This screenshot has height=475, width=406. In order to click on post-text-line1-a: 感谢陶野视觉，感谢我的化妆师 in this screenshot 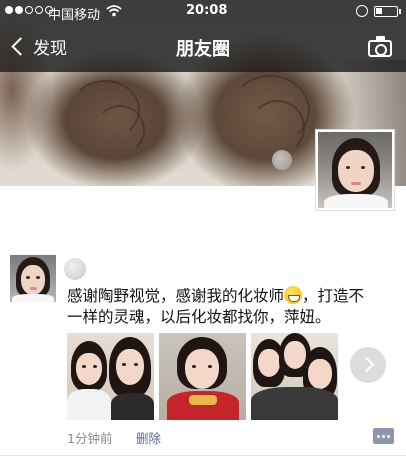, I will do `click(176, 296)`.